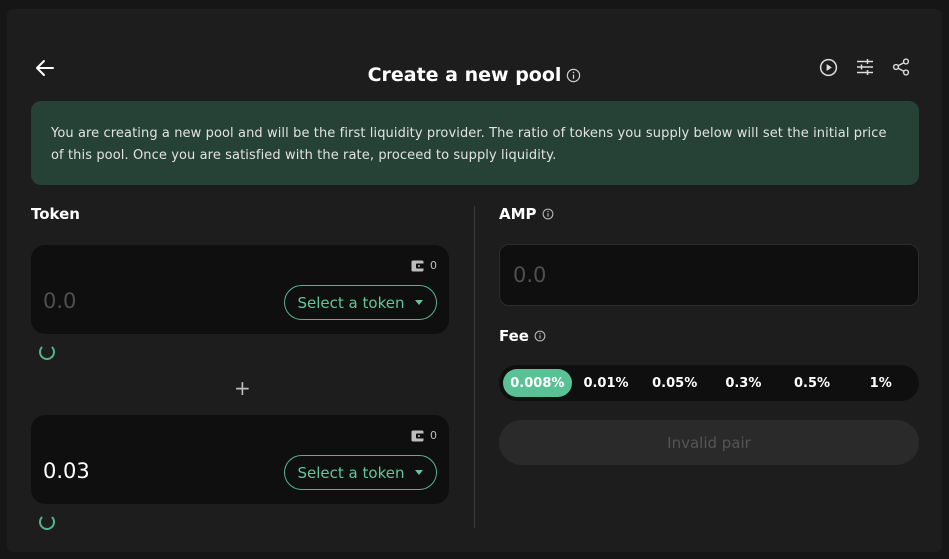  What do you see at coordinates (242, 388) in the screenshot?
I see `plus-icon: +` at bounding box center [242, 388].